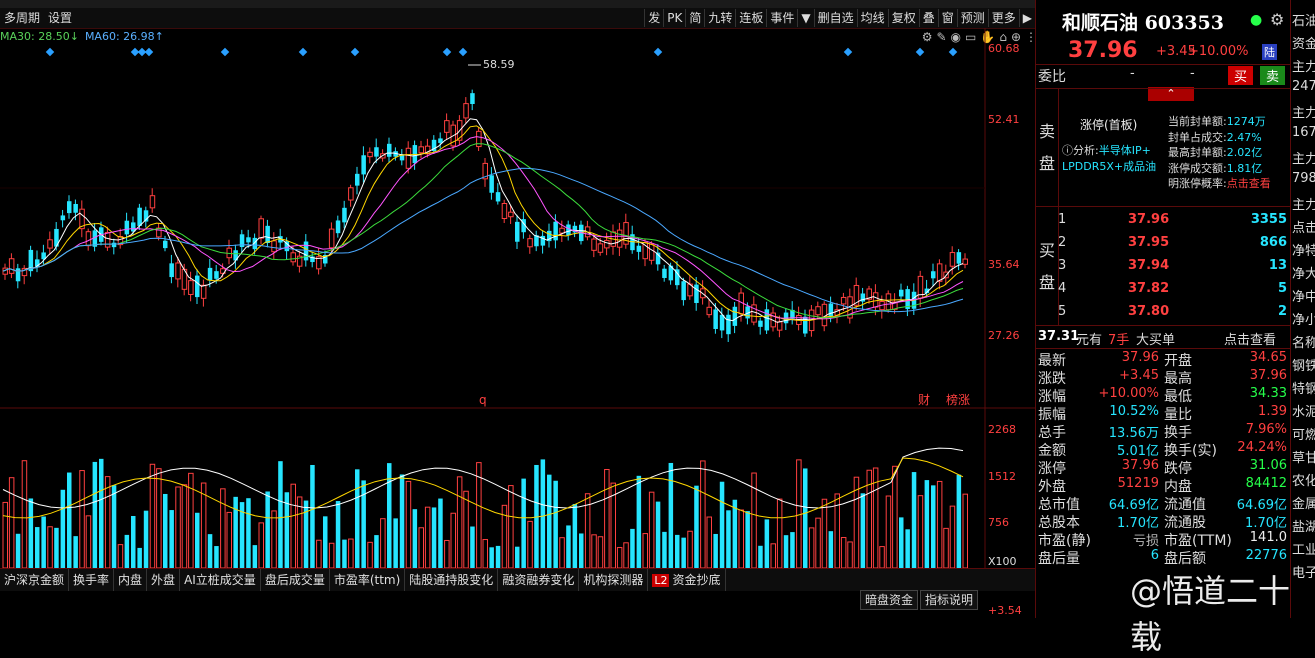 The height and width of the screenshot is (658, 1315). What do you see at coordinates (220, 580) in the screenshot?
I see `tab-ai-volume: AI立桩成交量` at bounding box center [220, 580].